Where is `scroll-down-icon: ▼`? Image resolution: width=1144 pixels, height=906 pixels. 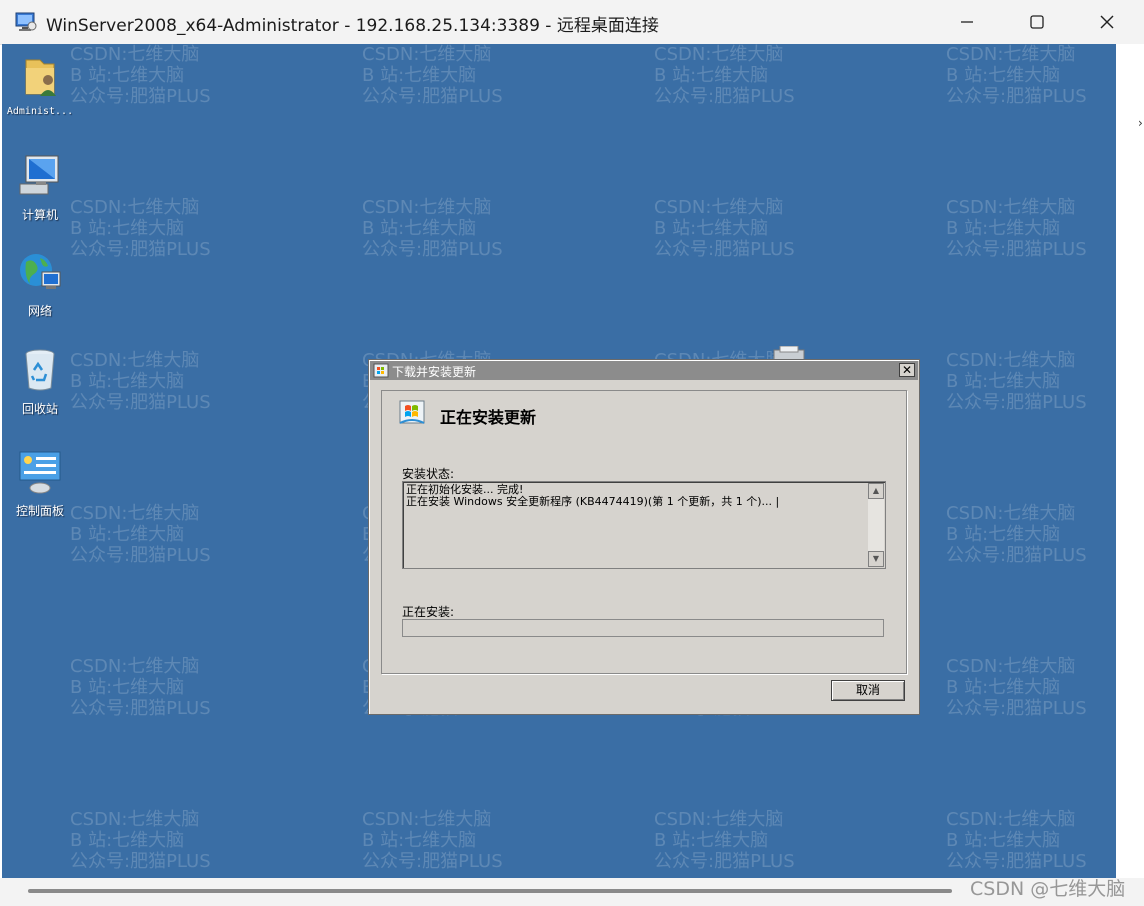
scroll-down-icon: ▼ is located at coordinates (876, 559).